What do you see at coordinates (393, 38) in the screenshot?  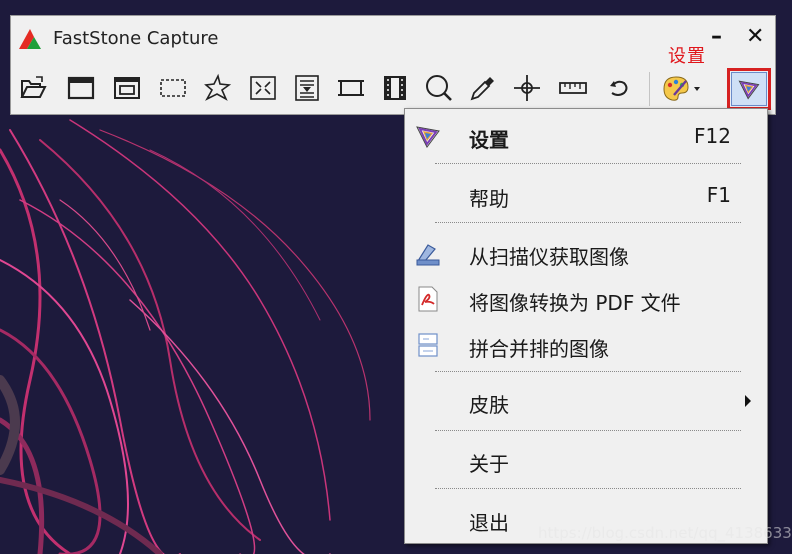 I see `title-bar: FastStone Capture – ✕` at bounding box center [393, 38].